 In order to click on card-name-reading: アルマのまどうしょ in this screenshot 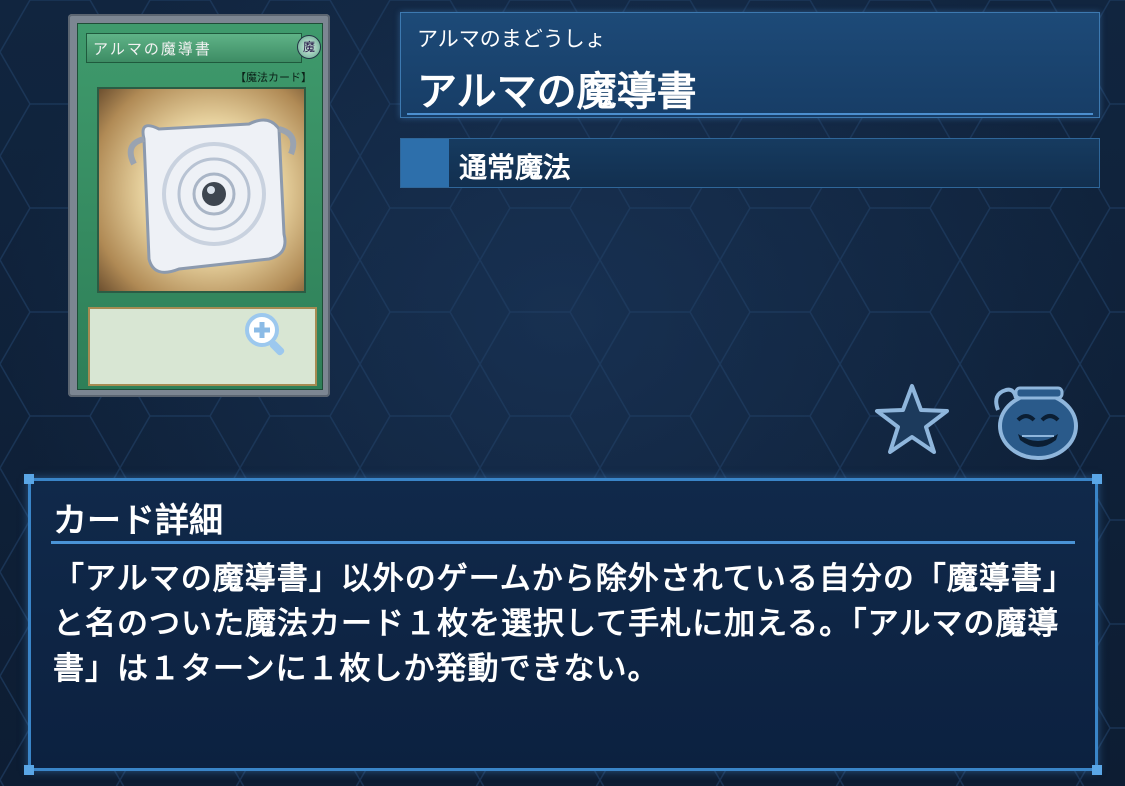, I will do `click(511, 39)`.